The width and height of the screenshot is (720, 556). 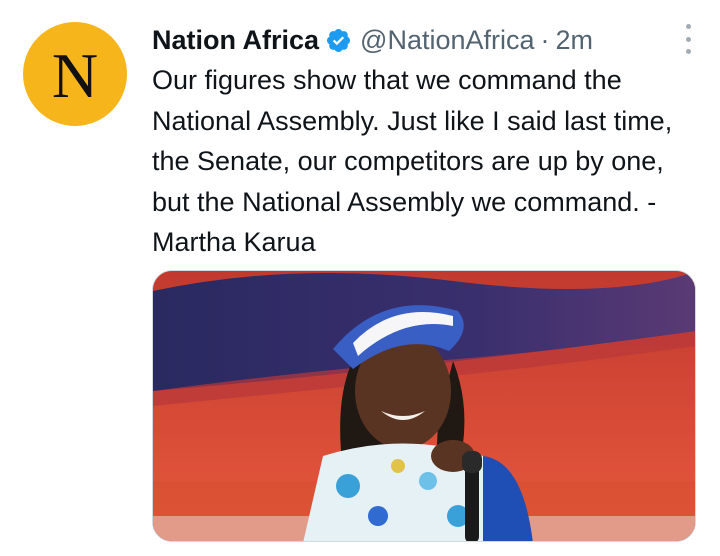 I want to click on display-name: Nation Africa, so click(x=235, y=40).